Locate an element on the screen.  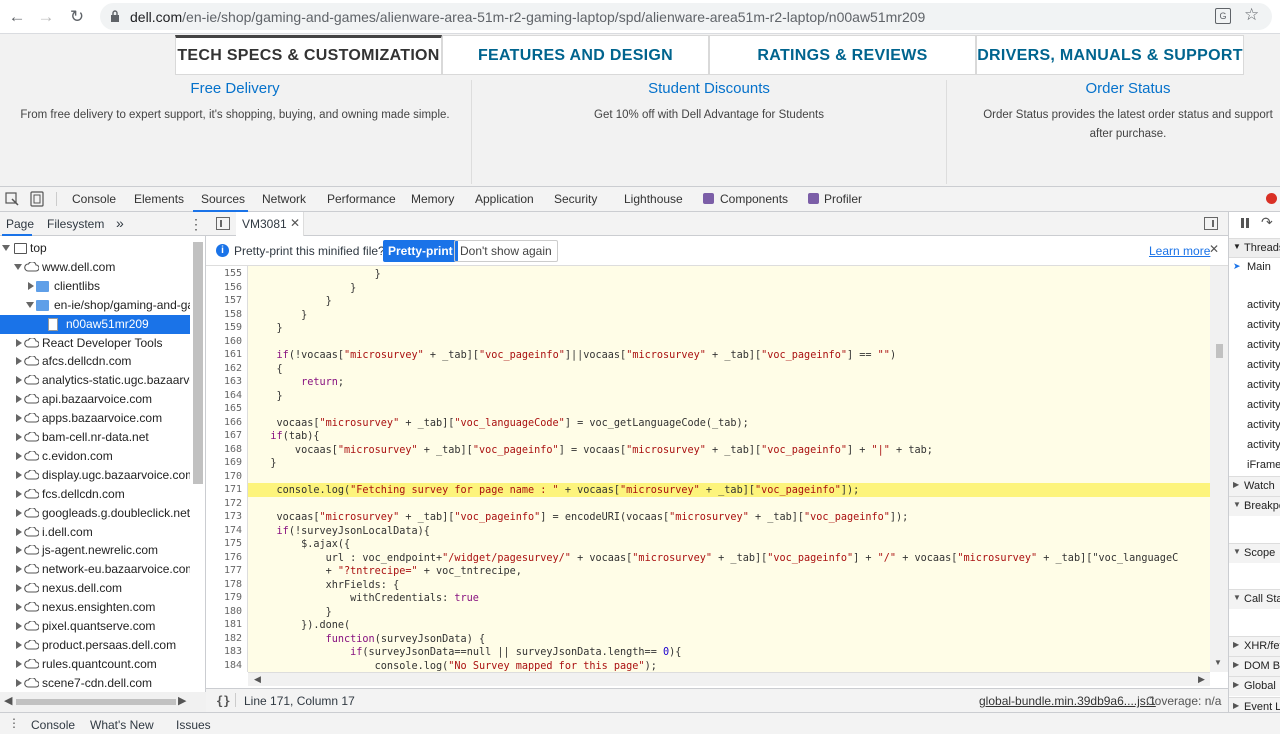
line-number: 173 is located at coordinates (224, 517).